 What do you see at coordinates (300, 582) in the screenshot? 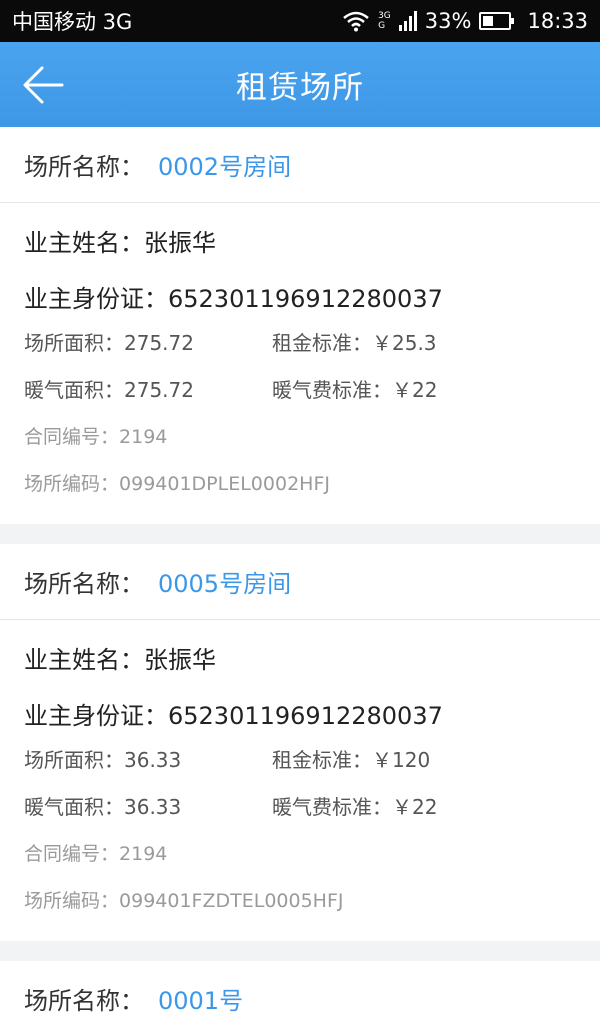
I see `card-header: 场所名称： 0005号房间` at bounding box center [300, 582].